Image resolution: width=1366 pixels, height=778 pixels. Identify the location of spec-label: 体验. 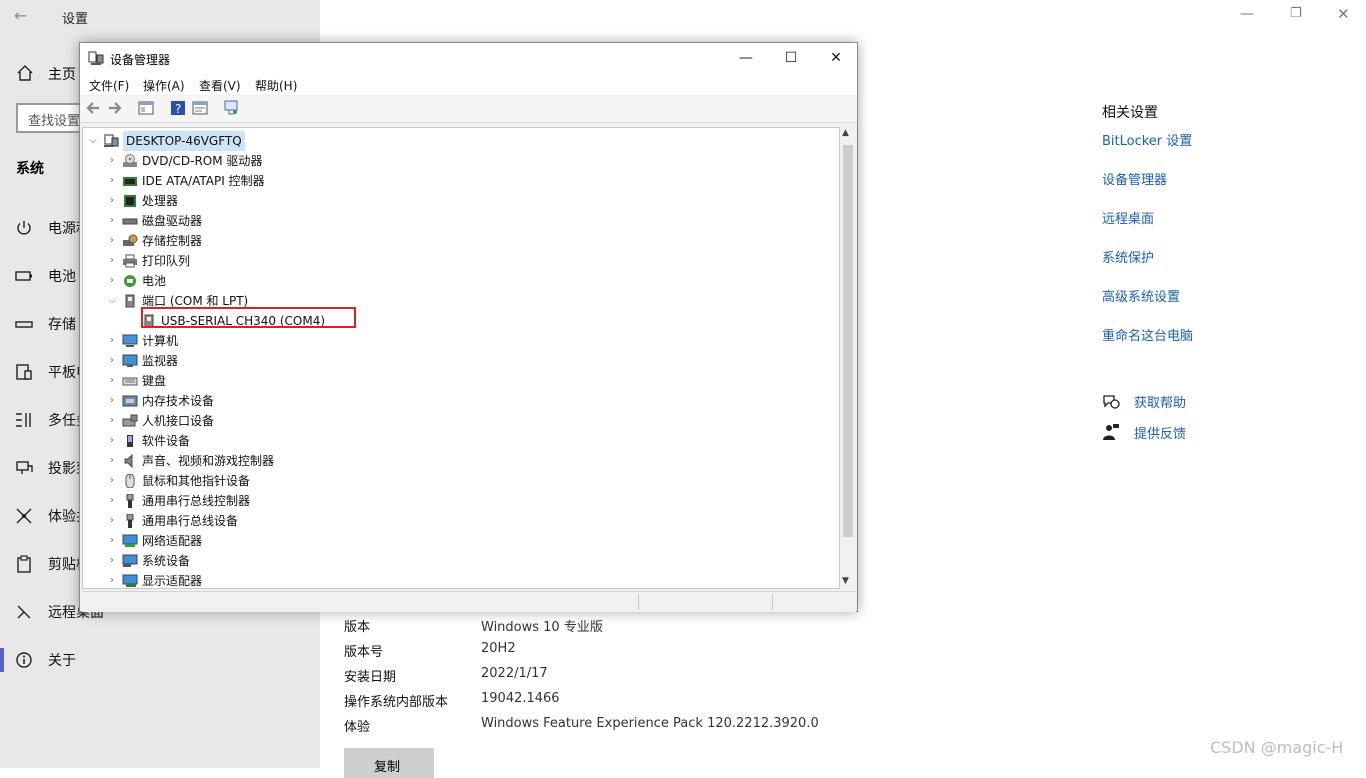
(357, 727).